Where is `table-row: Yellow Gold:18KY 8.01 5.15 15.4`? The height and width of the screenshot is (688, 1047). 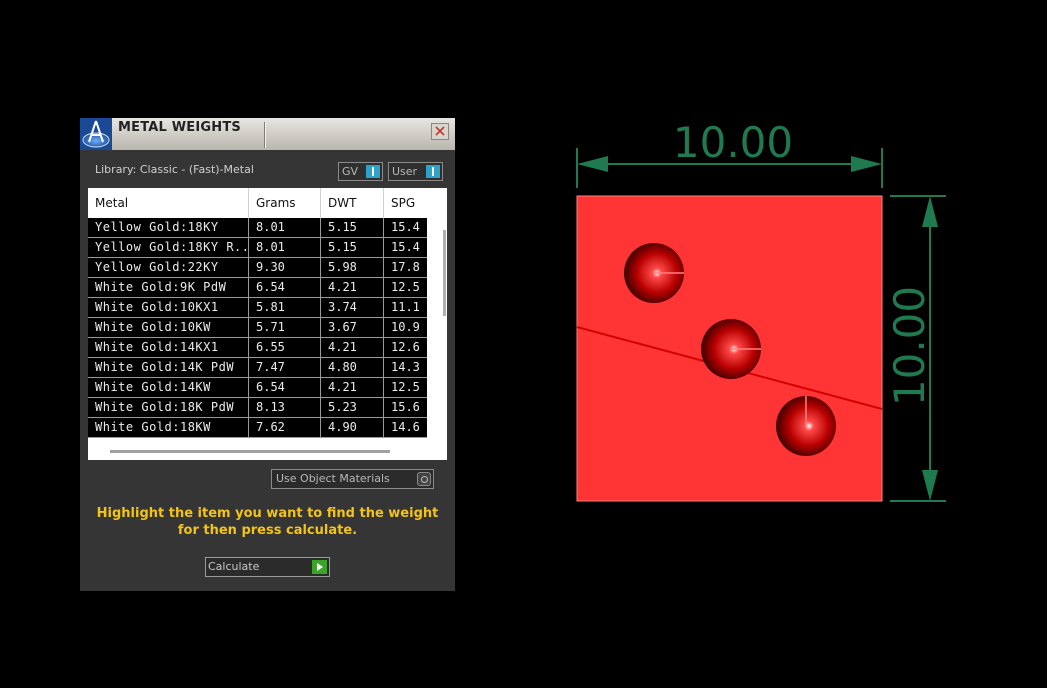
table-row: Yellow Gold:18KY 8.01 5.15 15.4 is located at coordinates (257, 228).